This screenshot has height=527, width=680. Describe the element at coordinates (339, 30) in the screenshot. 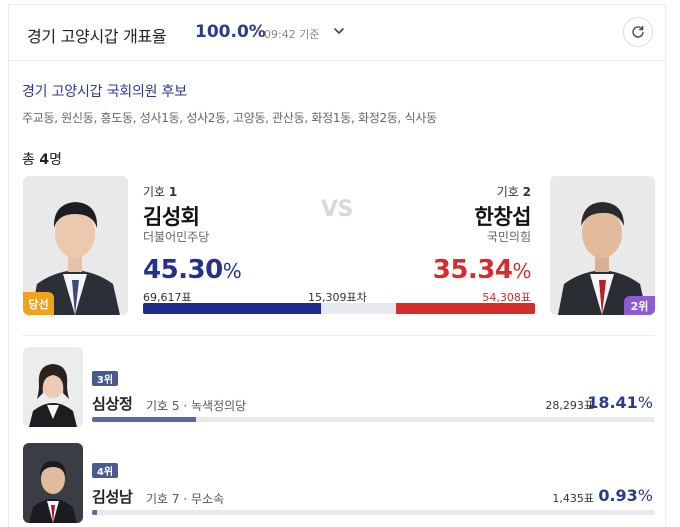

I see `chevron-down-icon` at that location.